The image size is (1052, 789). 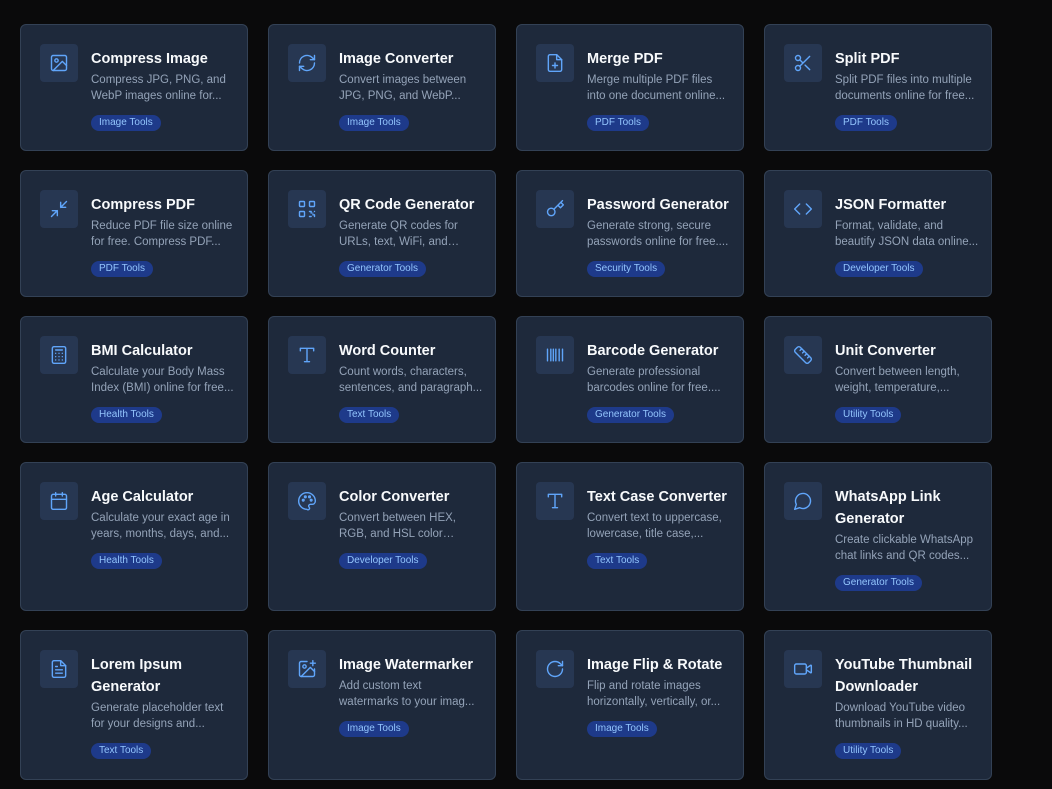 What do you see at coordinates (867, 59) in the screenshot?
I see `tool-title: Split PDF` at bounding box center [867, 59].